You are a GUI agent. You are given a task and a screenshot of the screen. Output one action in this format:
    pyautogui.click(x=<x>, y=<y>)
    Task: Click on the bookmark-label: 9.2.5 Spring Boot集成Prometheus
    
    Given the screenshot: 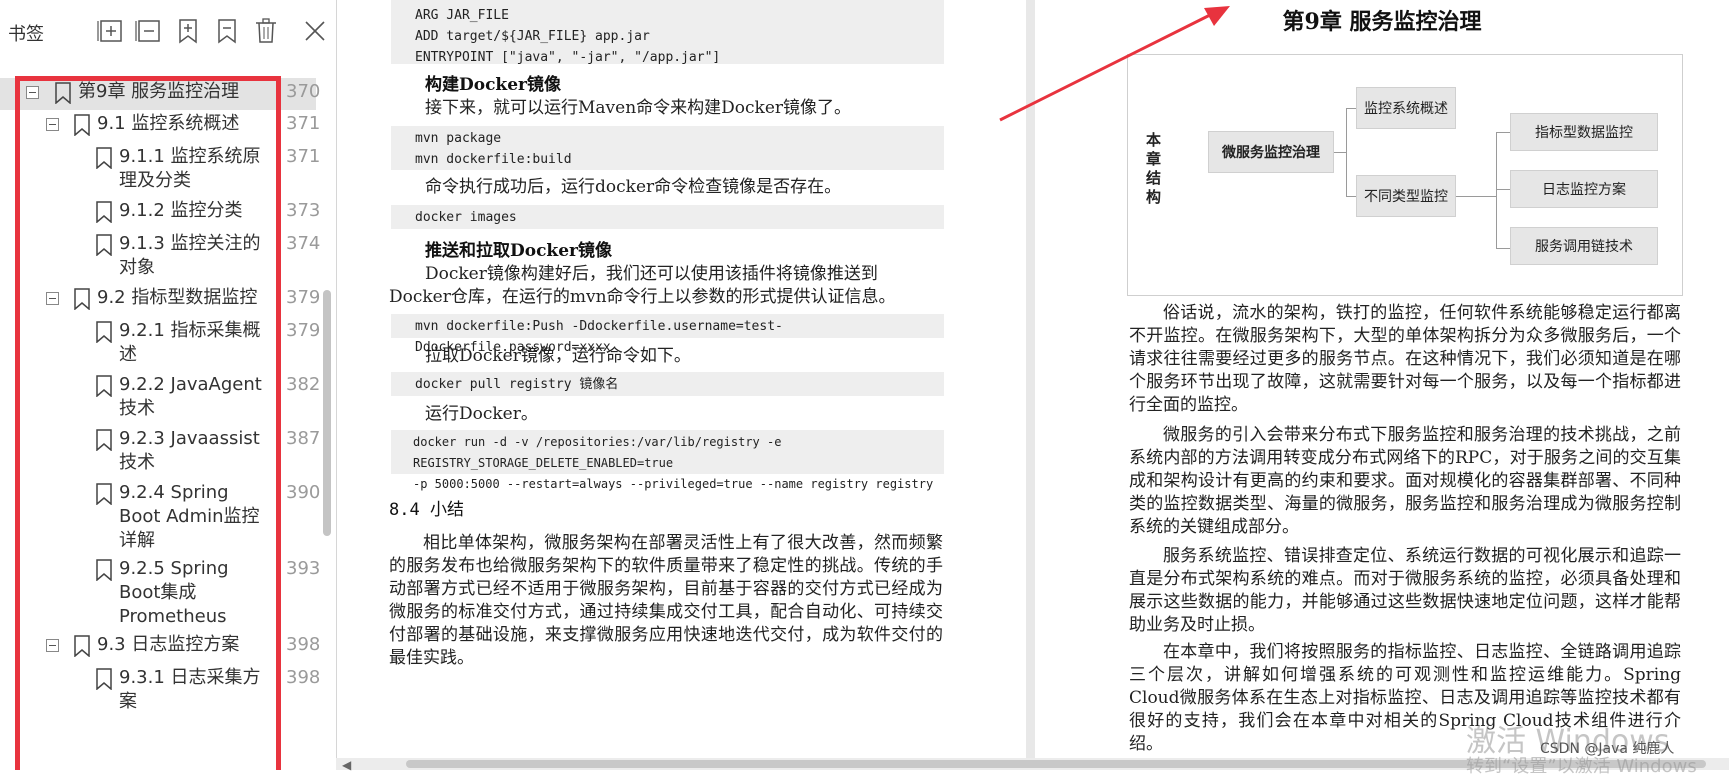 What is the action you would take?
    pyautogui.click(x=174, y=592)
    